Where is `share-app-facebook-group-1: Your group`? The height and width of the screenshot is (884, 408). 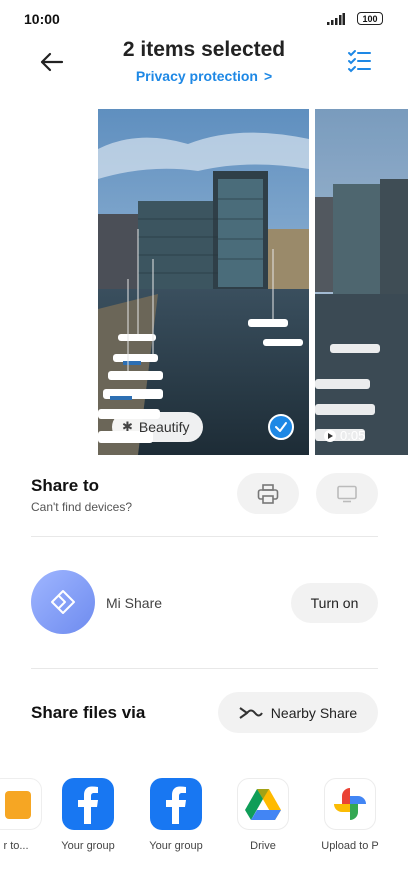
share-app-facebook-group-1: Your group is located at coordinates (88, 818).